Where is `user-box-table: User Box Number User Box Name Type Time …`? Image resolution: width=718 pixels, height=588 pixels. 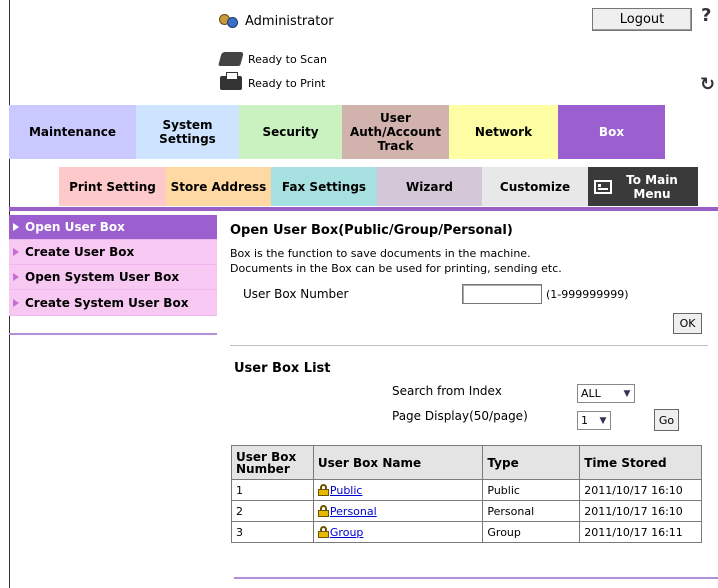
user-box-table: User Box Number User Box Name Type Time … is located at coordinates (466, 494).